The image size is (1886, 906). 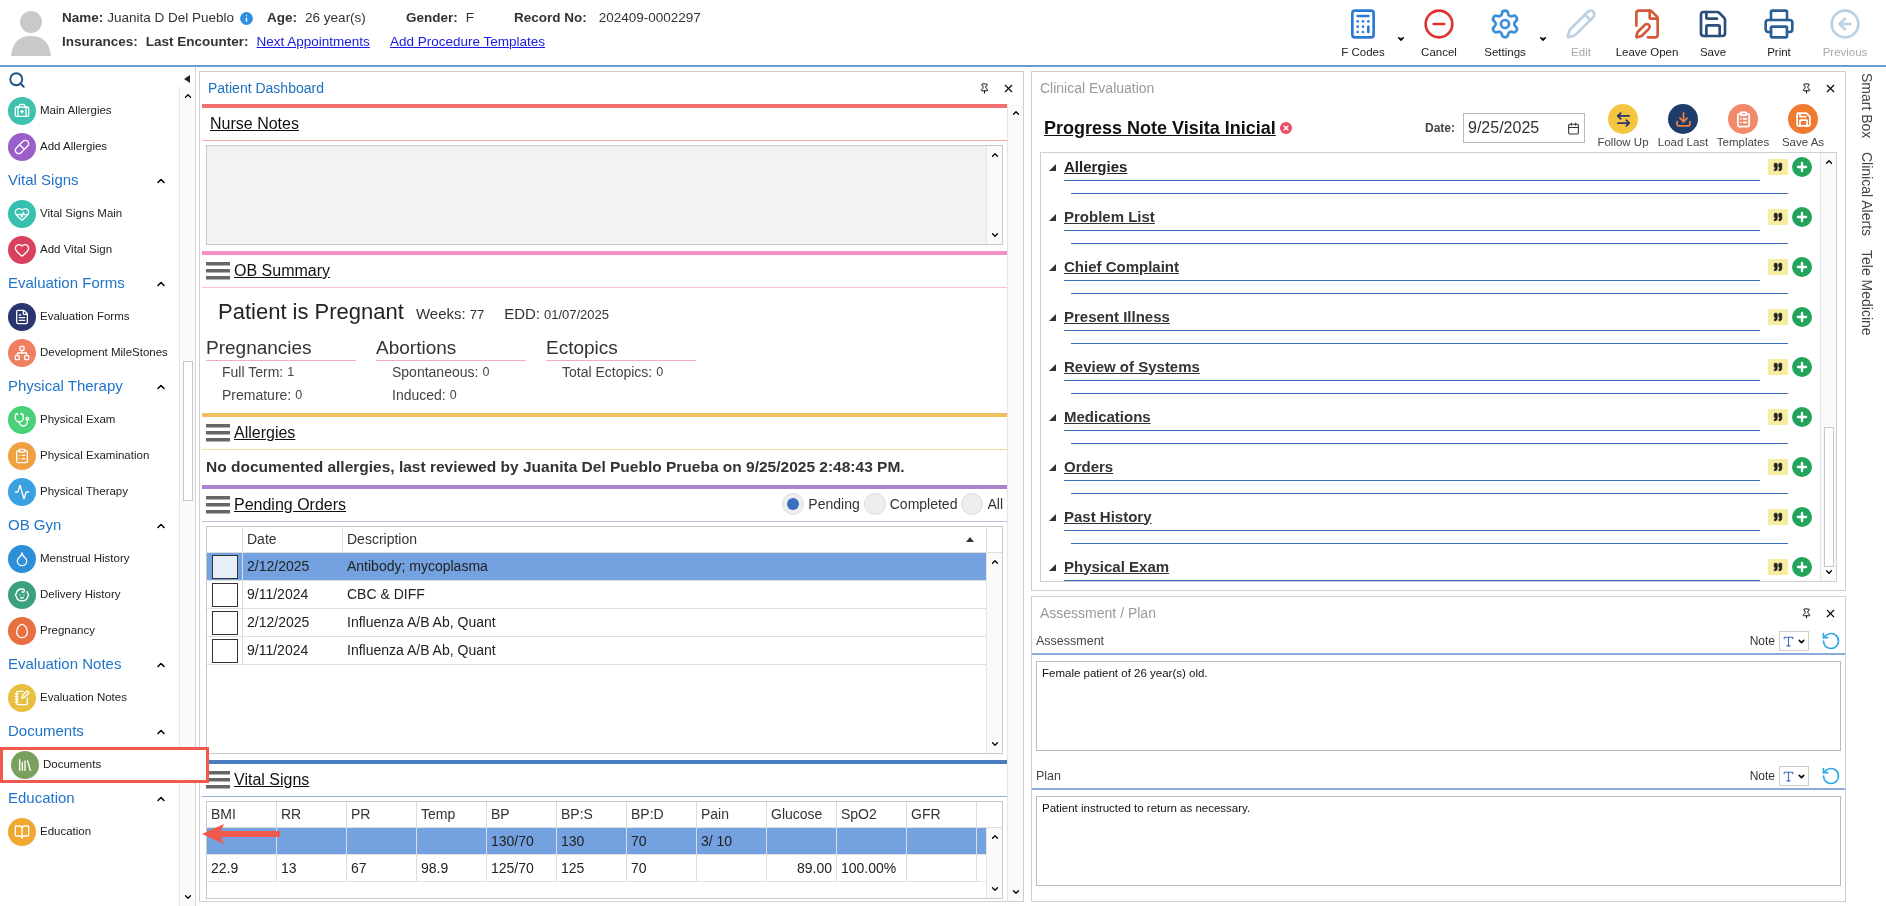 What do you see at coordinates (522, 313) in the screenshot?
I see `edd-label: EDD:` at bounding box center [522, 313].